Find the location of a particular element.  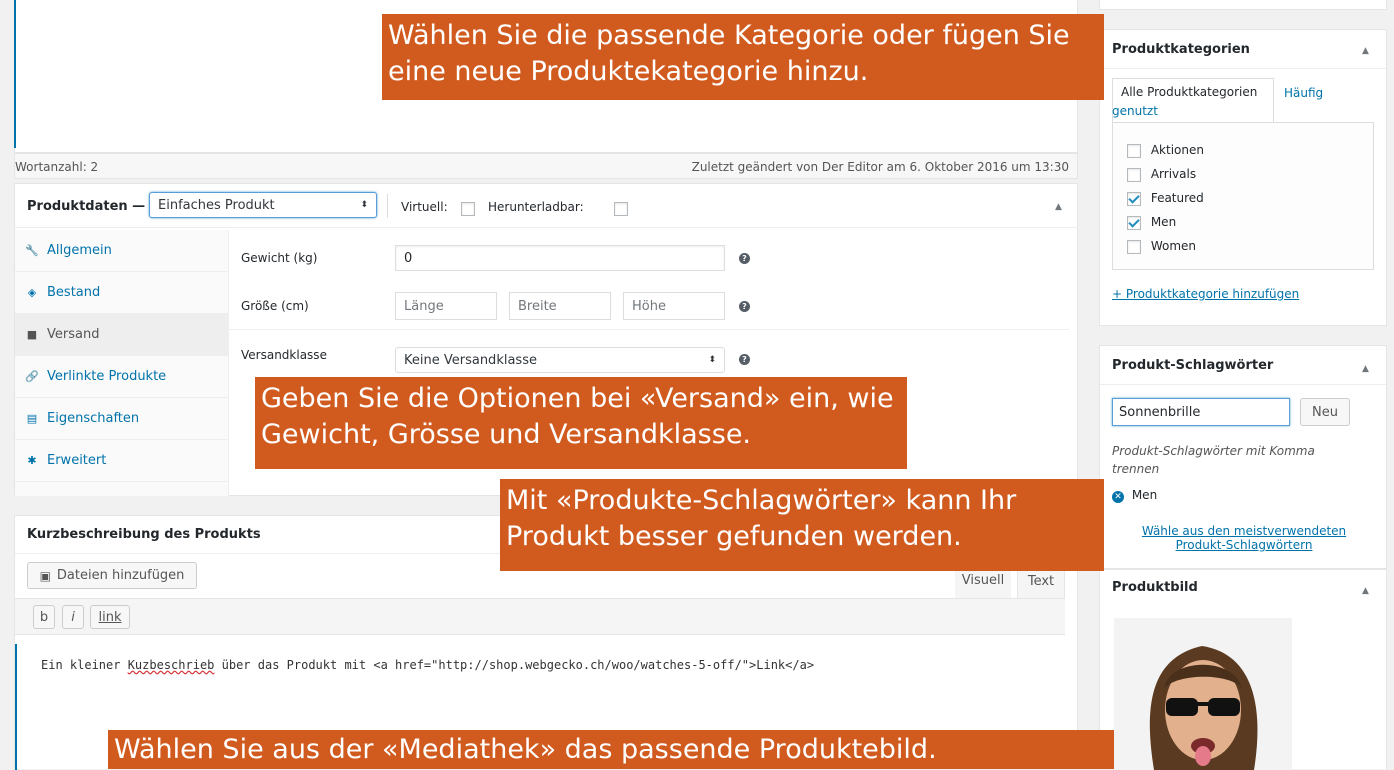

add-tag-button: Neu is located at coordinates (1325, 412).